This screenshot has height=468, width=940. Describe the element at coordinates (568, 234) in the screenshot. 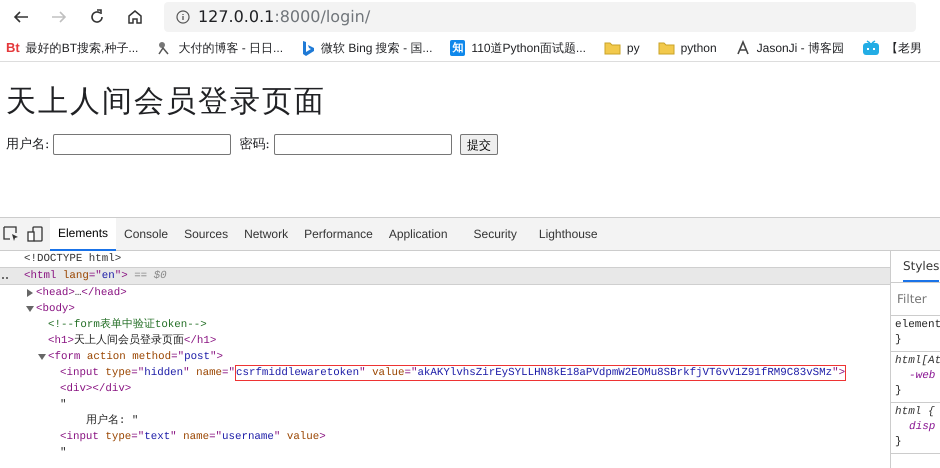

I see `devtools-tab: Lighthouse` at that location.